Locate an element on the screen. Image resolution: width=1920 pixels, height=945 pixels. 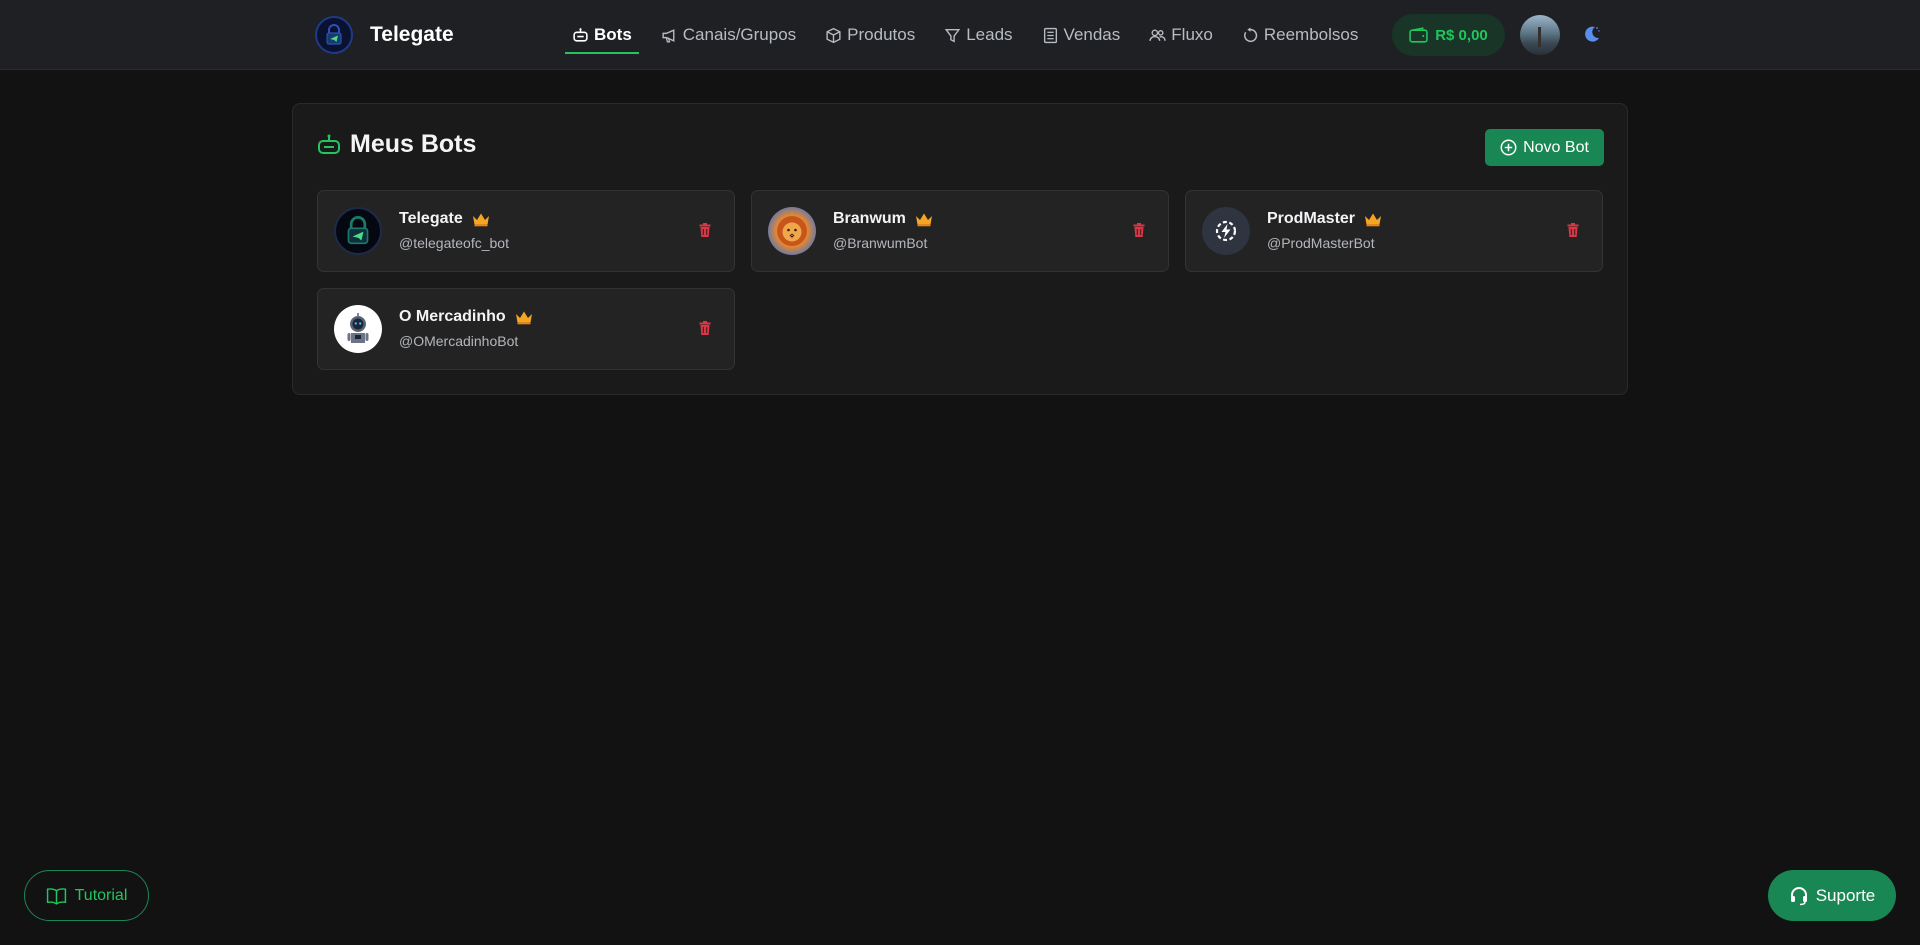
new-bot-label: Novo Bot is located at coordinates (1556, 147).